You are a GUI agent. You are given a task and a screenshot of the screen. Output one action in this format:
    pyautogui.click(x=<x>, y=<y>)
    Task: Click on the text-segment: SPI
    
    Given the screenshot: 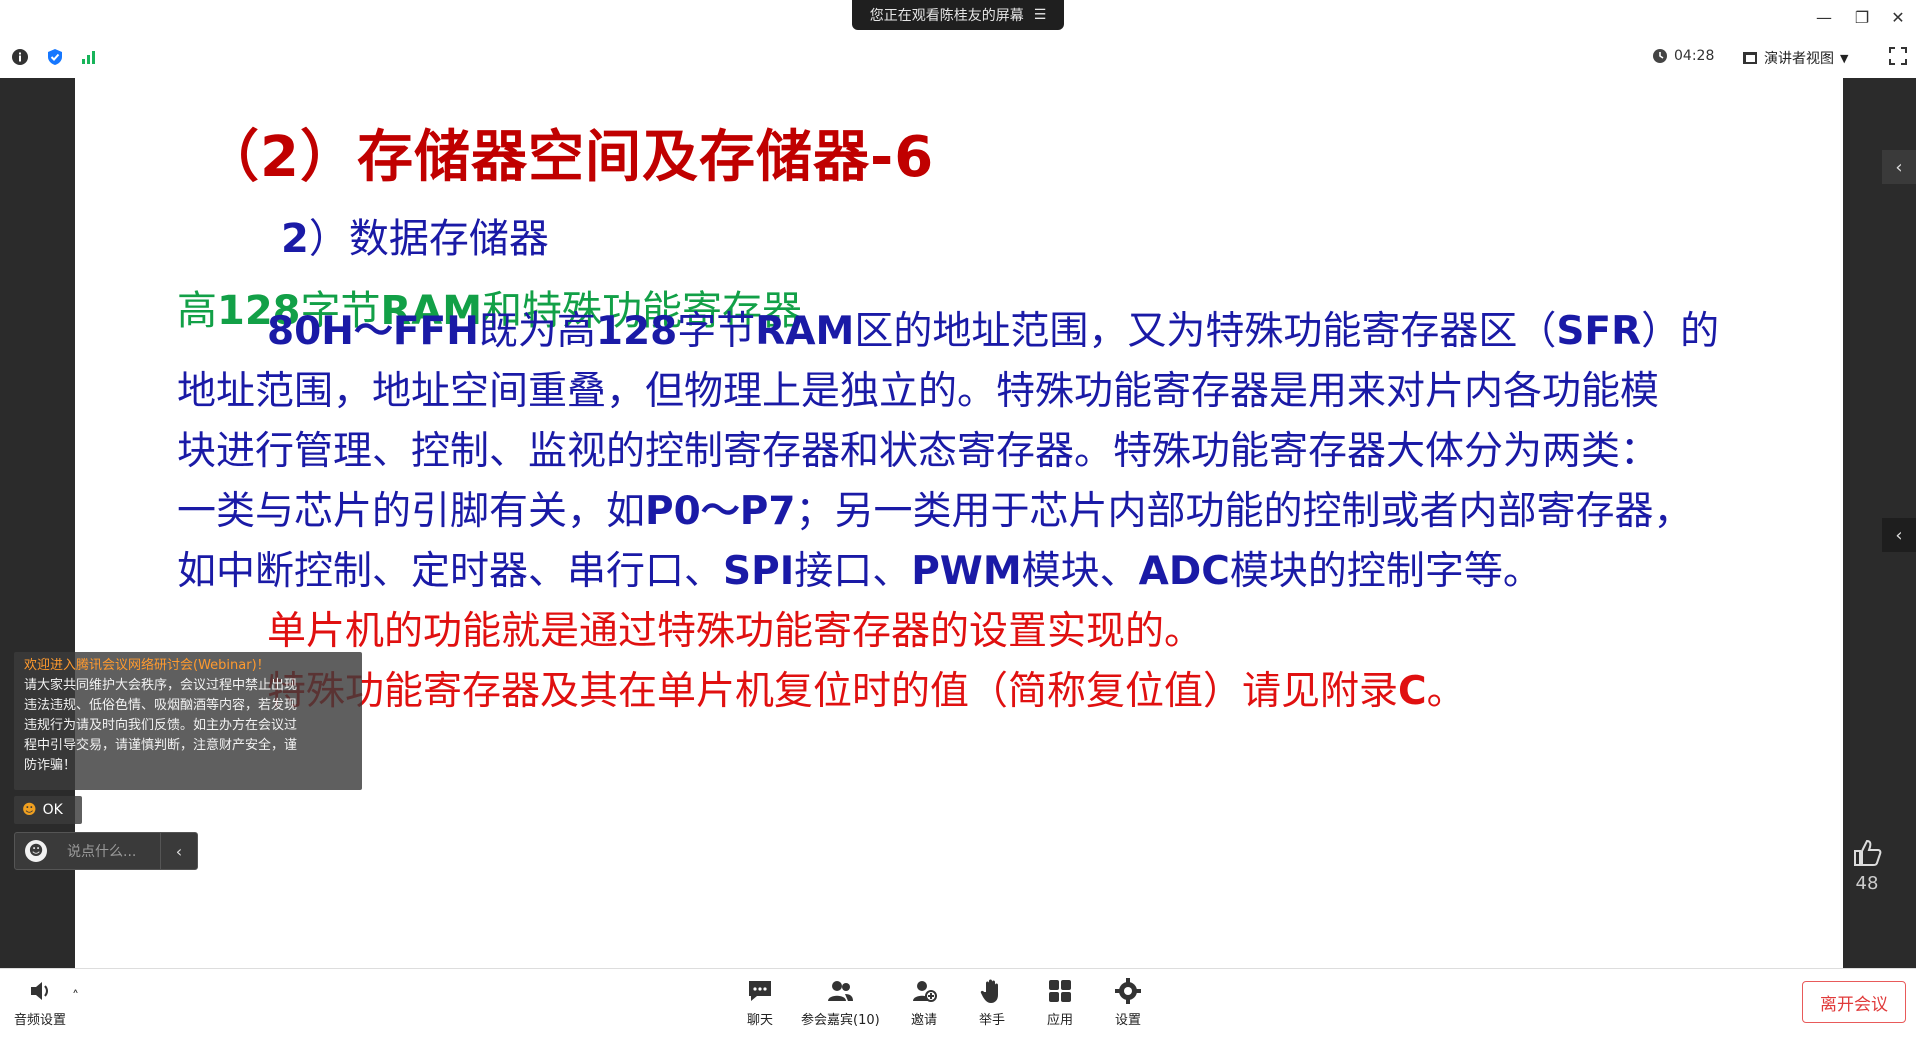 What is the action you would take?
    pyautogui.click(x=759, y=571)
    